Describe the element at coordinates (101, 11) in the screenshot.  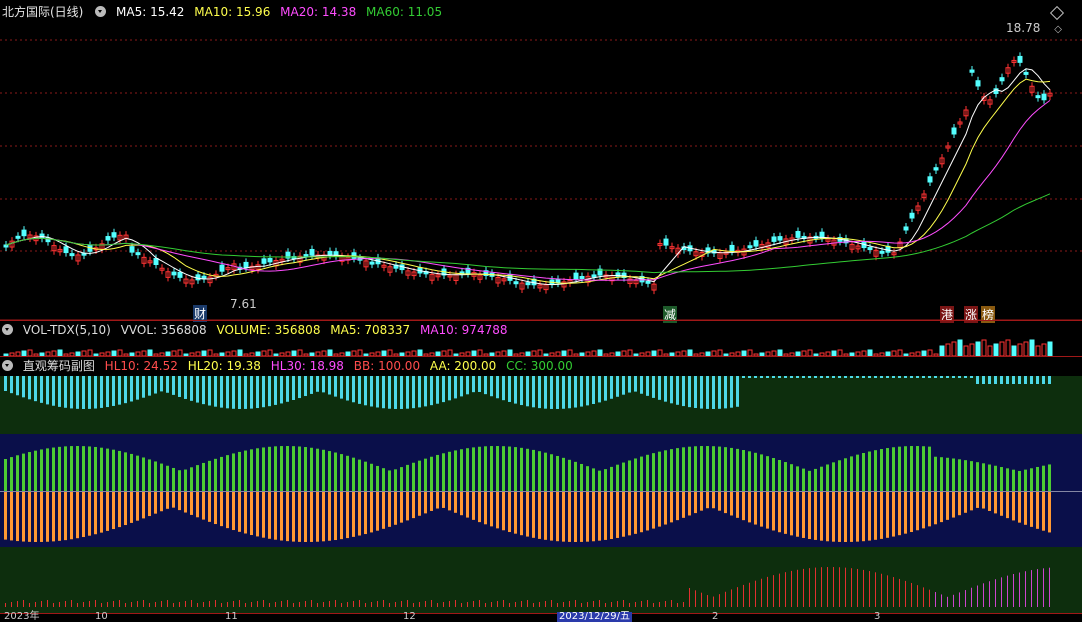
I see `indicator-menu-icon` at that location.